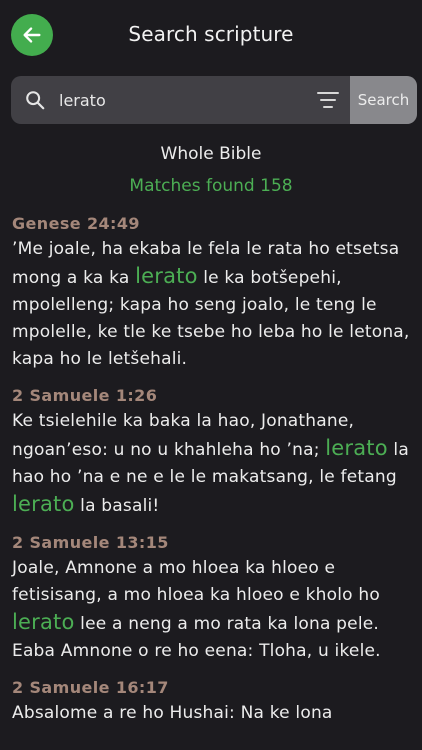  I want to click on verse-reference: 2 Samuele 1:26, so click(85, 395).